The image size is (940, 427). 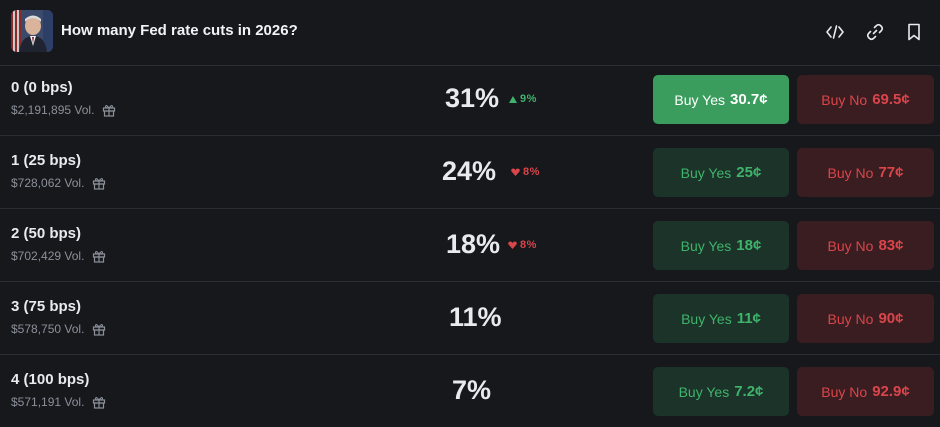 I want to click on market-avatar, so click(x=32, y=31).